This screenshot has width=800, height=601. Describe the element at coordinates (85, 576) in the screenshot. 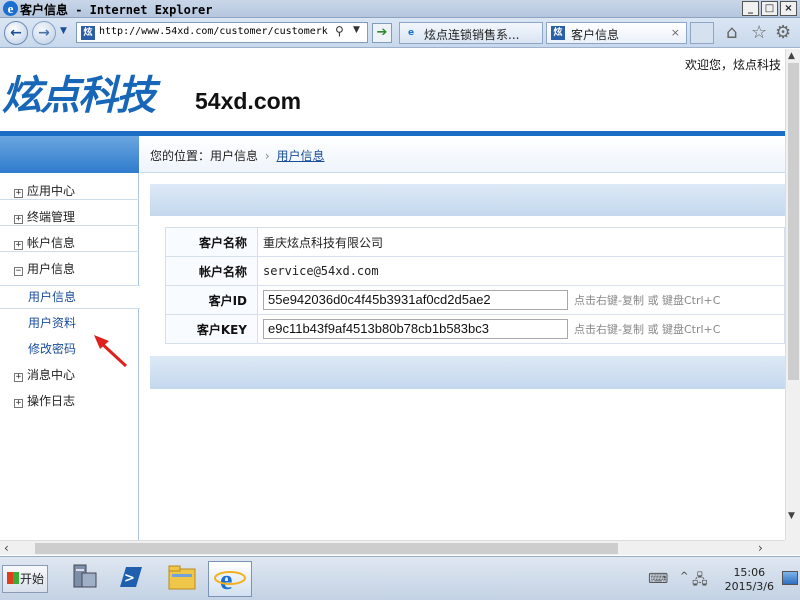

I see `server-manager-icon` at that location.